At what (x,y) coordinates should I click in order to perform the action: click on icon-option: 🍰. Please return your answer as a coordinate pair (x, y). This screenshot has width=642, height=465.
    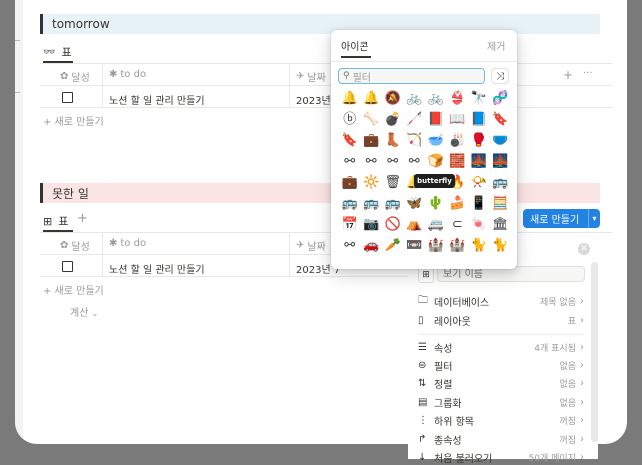
    Looking at the image, I should click on (458, 203).